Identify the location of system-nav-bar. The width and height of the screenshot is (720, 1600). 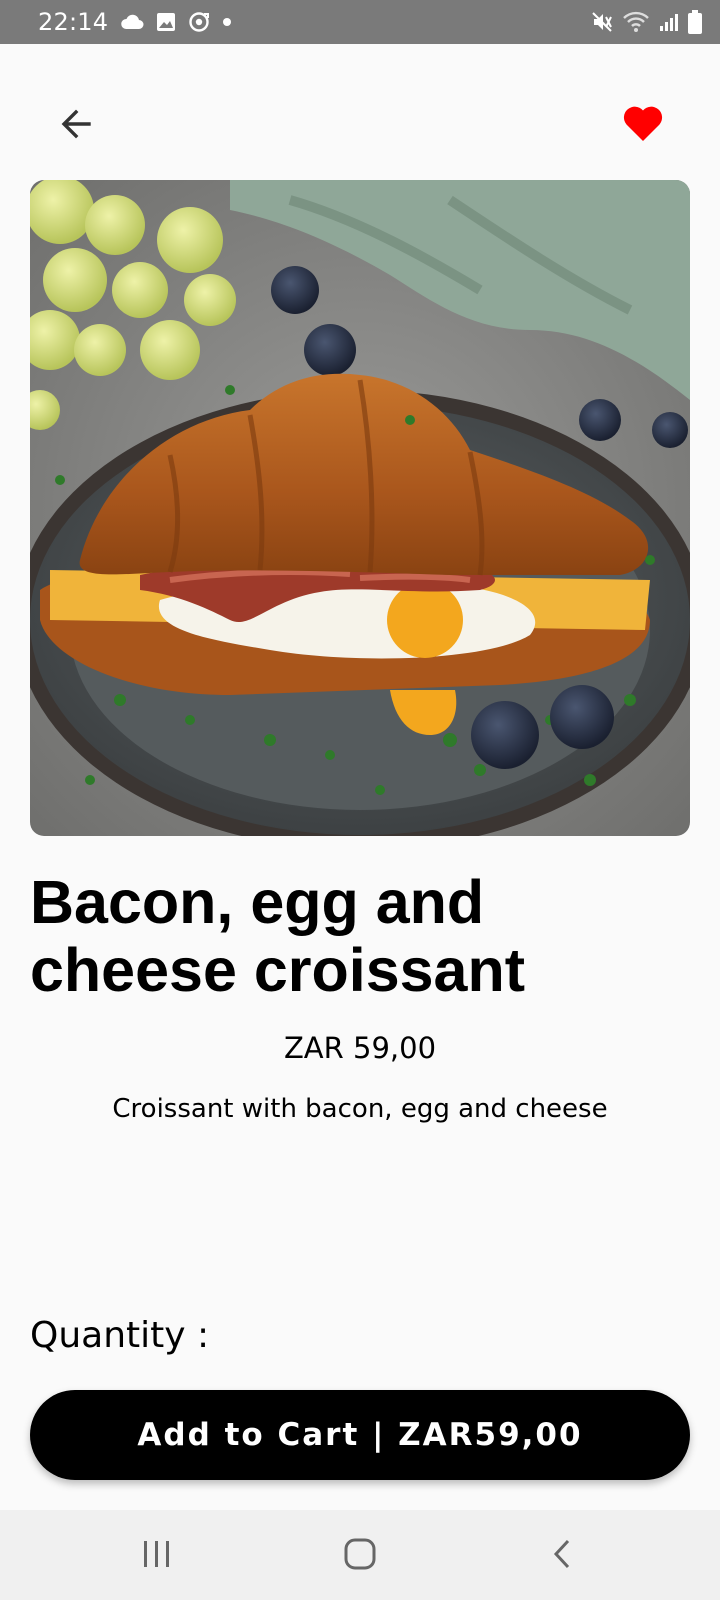
(360, 1555).